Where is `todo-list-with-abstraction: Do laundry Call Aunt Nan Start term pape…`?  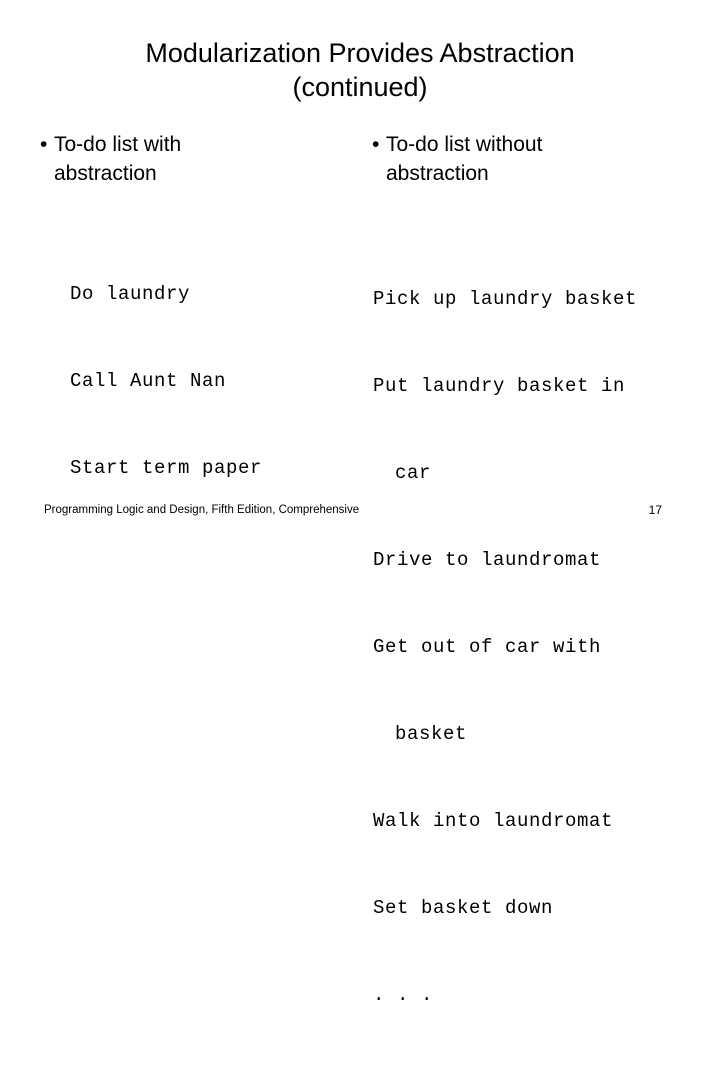 todo-list-with-abstraction: Do laundry Call Aunt Nan Start term pape… is located at coordinates (190, 381).